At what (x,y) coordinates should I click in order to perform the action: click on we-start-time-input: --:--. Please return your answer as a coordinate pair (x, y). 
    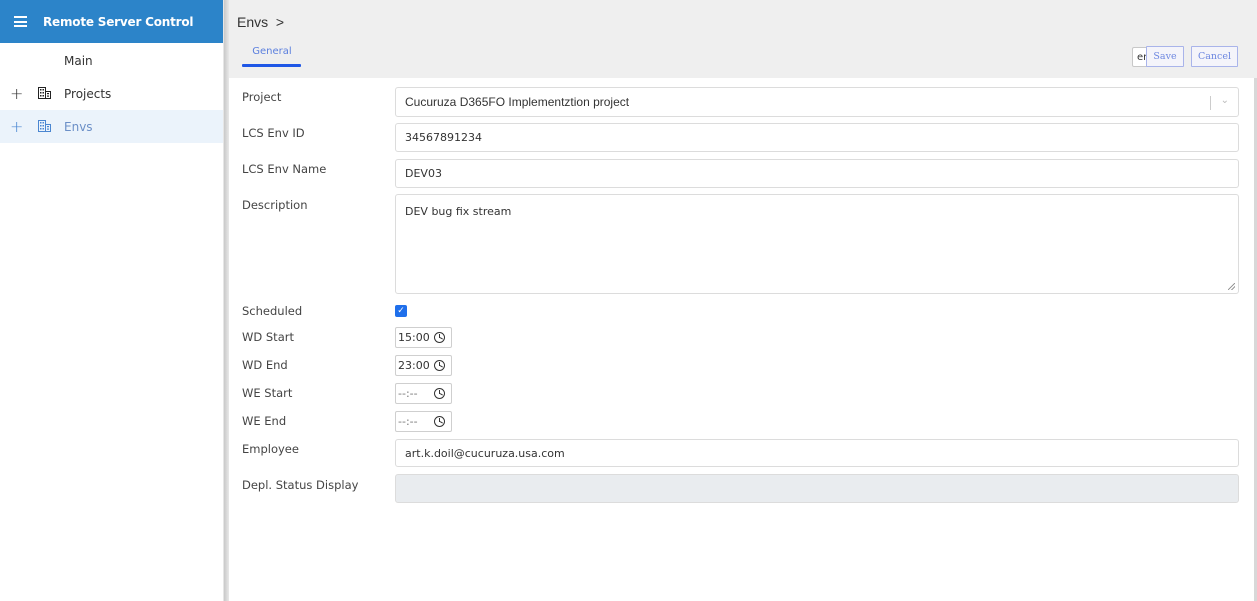
    Looking at the image, I should click on (423, 393).